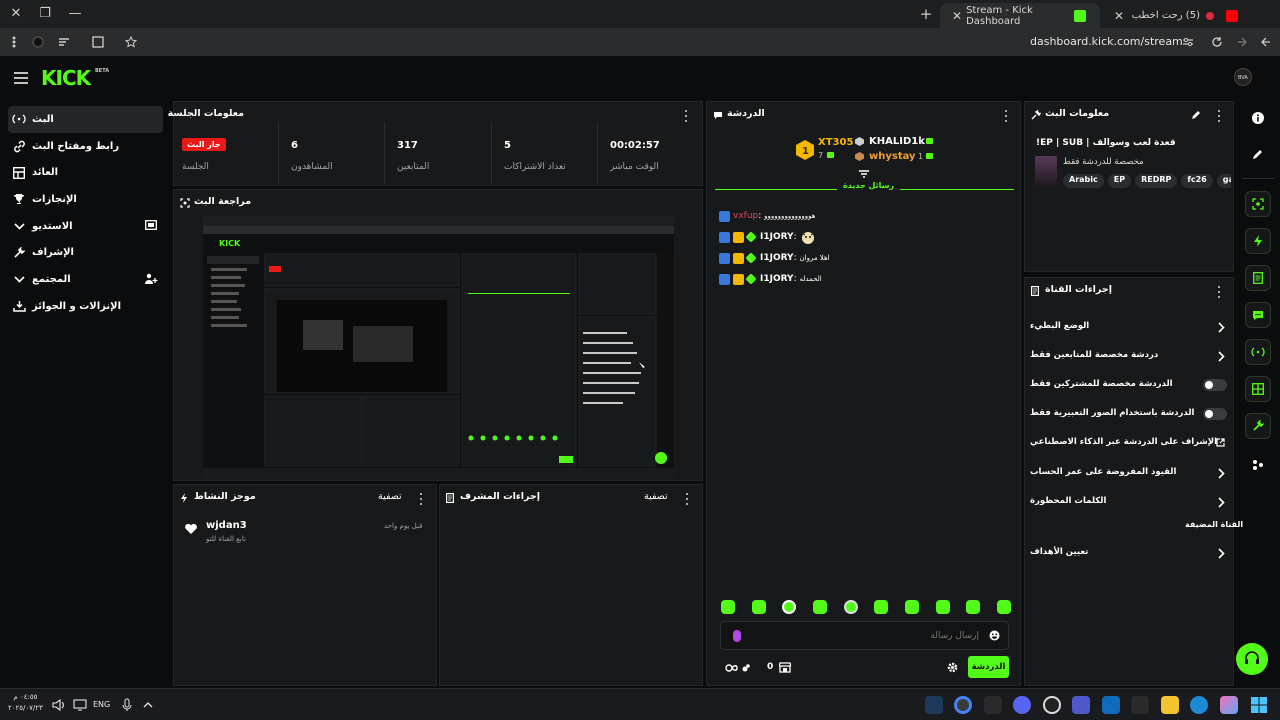 The width and height of the screenshot is (1280, 720). I want to click on category-thumbnail, so click(1046, 171).